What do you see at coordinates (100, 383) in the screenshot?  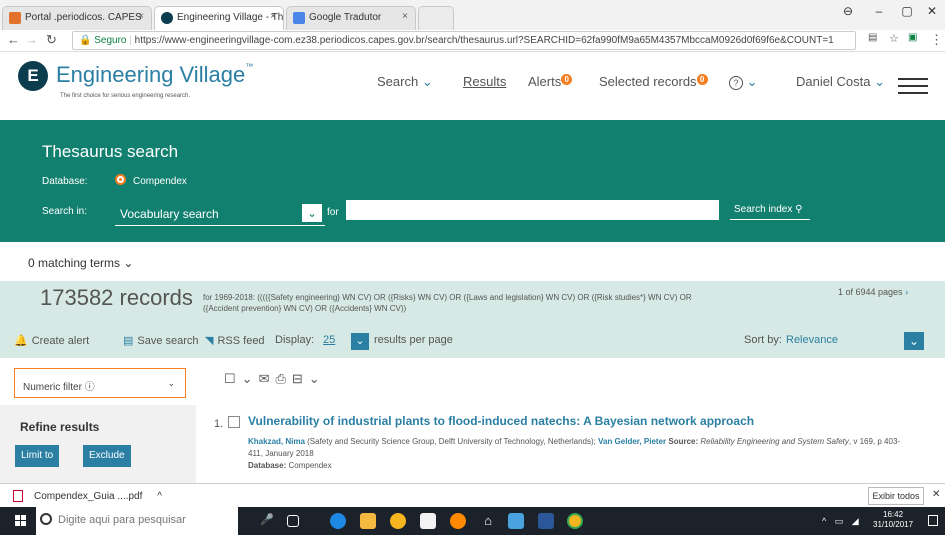 I see `numeric-filter-select: Numeric filter ⓘ ⌄` at bounding box center [100, 383].